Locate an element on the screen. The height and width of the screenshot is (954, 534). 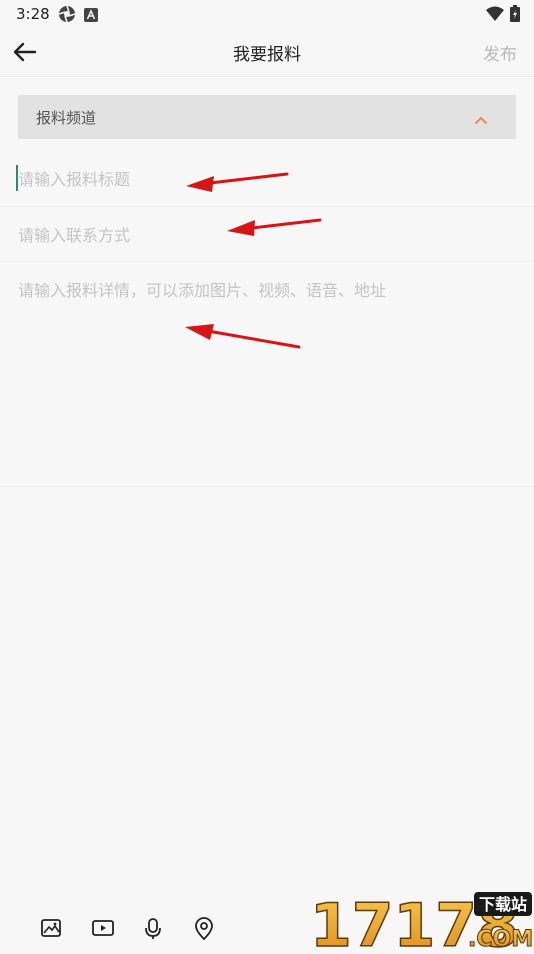
location-icon is located at coordinates (205, 929).